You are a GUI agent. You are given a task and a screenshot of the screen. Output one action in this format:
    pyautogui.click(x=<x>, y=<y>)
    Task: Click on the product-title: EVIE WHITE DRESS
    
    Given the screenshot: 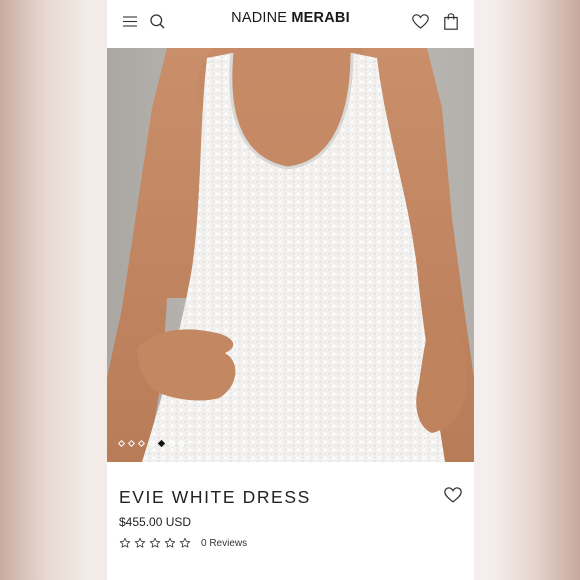 What is the action you would take?
    pyautogui.click(x=215, y=497)
    